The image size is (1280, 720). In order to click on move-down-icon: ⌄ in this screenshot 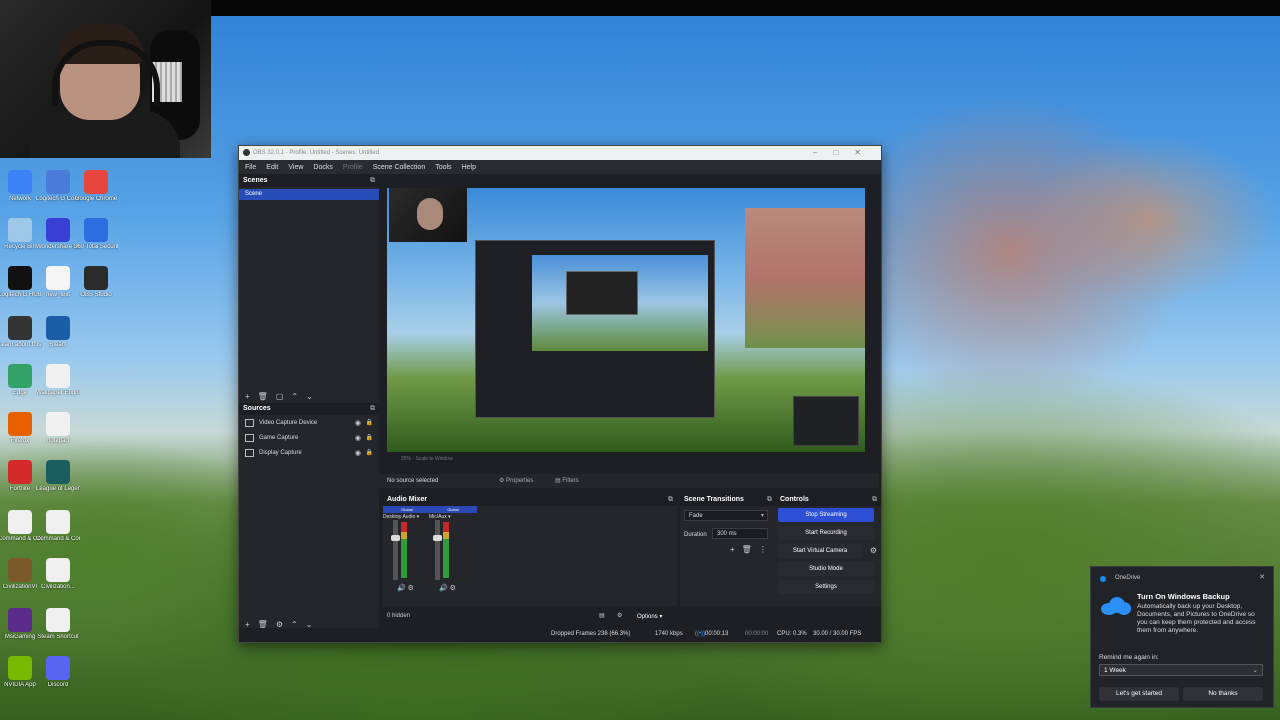, I will do `click(309, 396)`.